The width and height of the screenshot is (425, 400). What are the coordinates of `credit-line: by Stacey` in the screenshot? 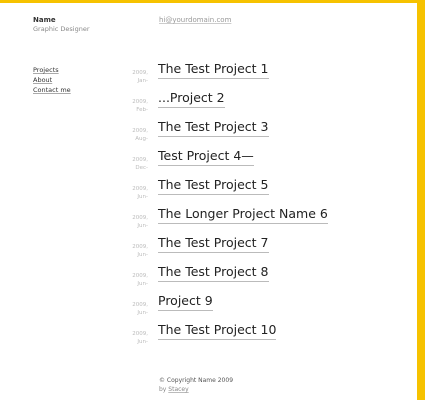 It's located at (196, 389).